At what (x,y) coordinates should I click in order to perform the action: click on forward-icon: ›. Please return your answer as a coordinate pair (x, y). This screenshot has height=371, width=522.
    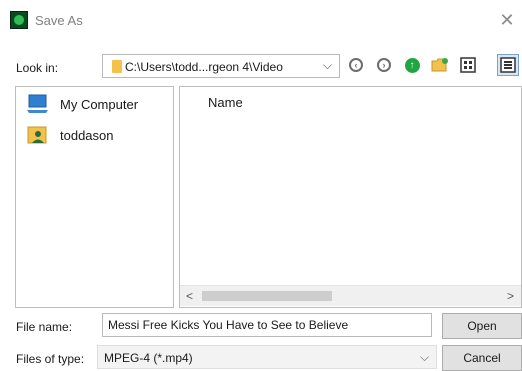
    Looking at the image, I should click on (384, 65).